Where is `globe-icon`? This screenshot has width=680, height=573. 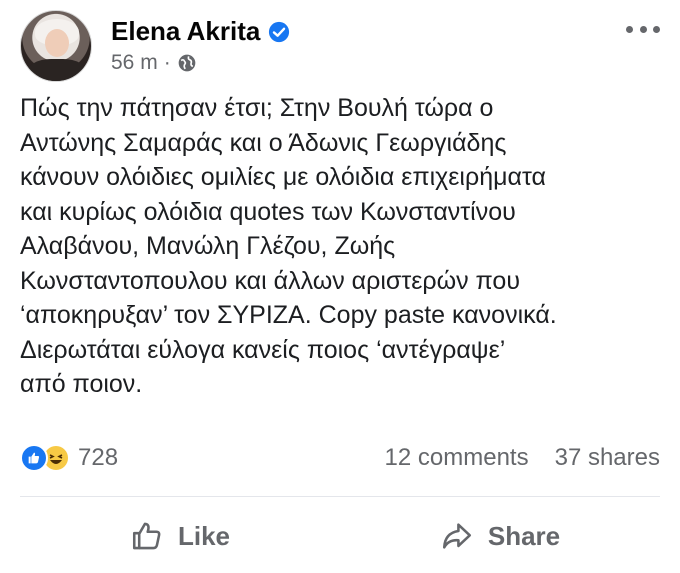 globe-icon is located at coordinates (187, 63).